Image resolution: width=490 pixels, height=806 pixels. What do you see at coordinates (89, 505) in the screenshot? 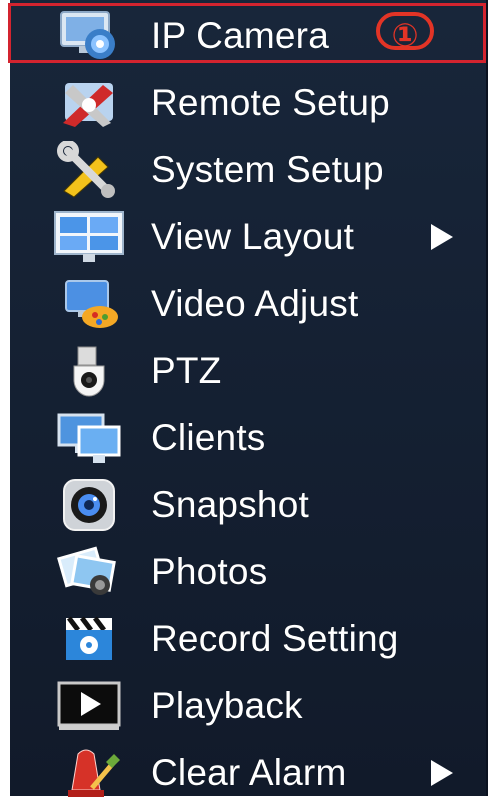
I see `snapshot-icon` at bounding box center [89, 505].